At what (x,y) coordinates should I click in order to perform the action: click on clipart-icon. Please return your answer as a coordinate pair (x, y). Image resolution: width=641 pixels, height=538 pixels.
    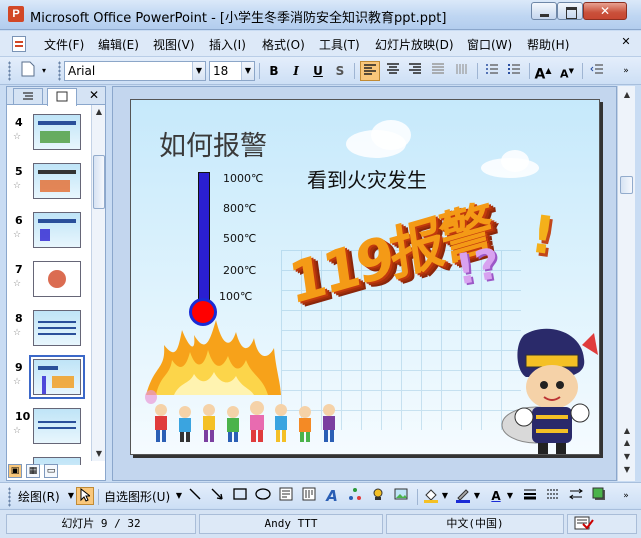
    Looking at the image, I should click on (378, 496).